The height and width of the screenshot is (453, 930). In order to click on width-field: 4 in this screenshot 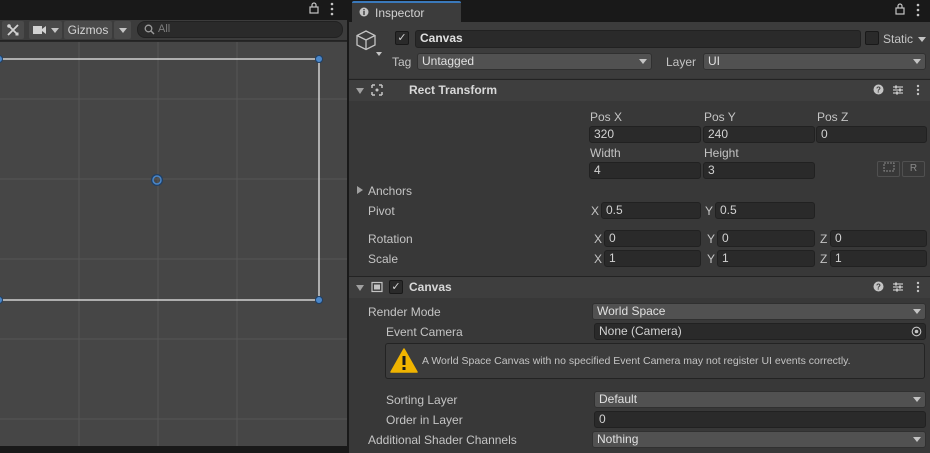, I will do `click(645, 170)`.